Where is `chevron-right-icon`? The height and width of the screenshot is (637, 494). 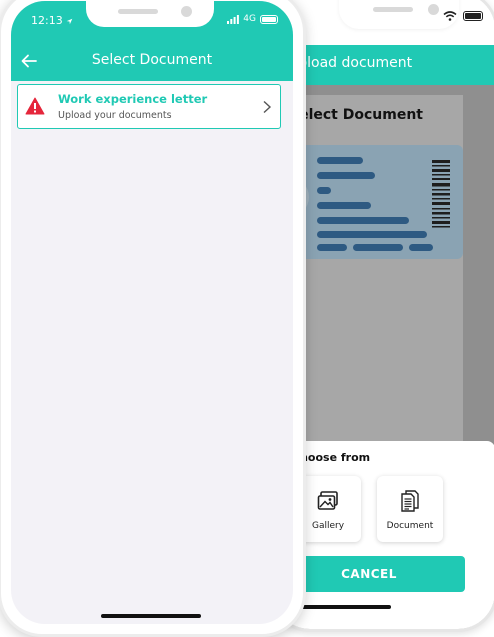 chevron-right-icon is located at coordinates (267, 107).